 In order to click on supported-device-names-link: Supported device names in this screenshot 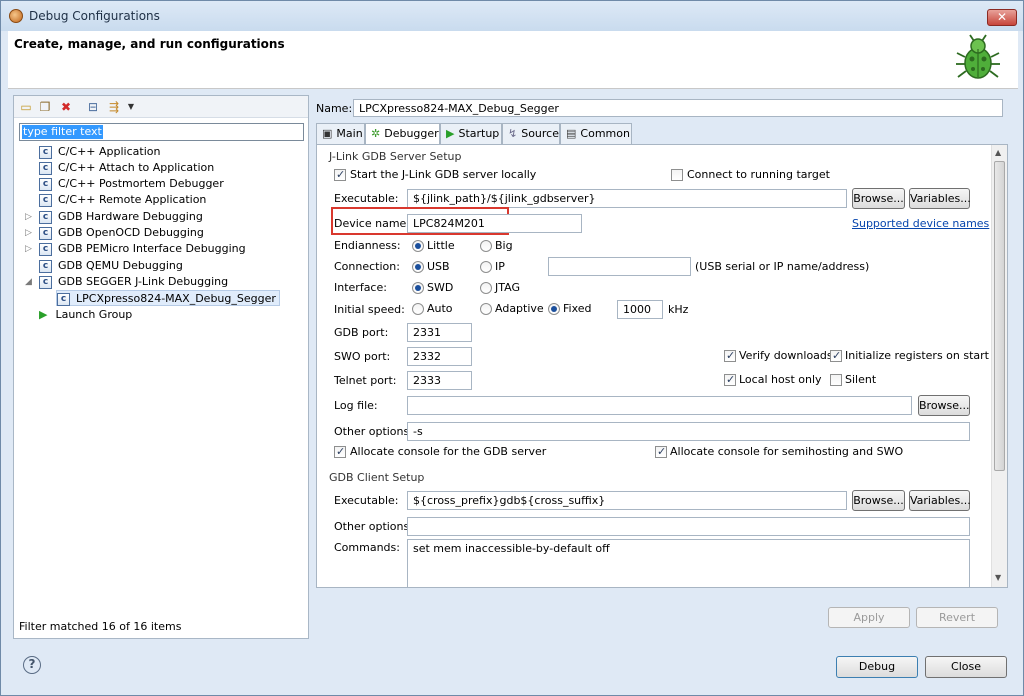, I will do `click(920, 223)`.